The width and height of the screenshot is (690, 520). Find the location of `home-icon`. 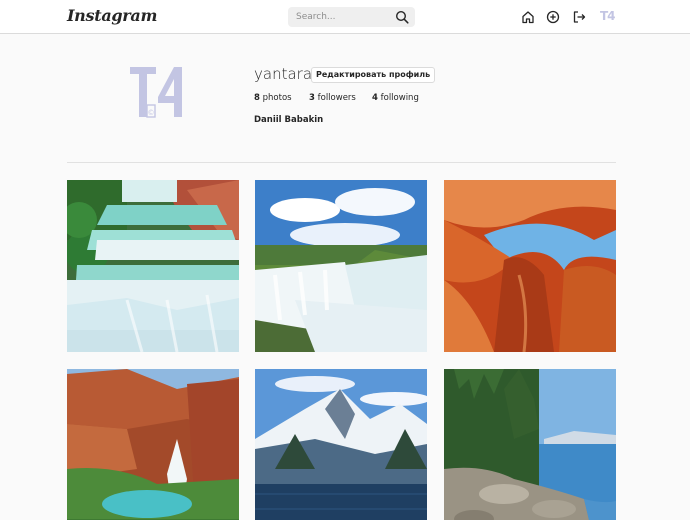

home-icon is located at coordinates (528, 17).